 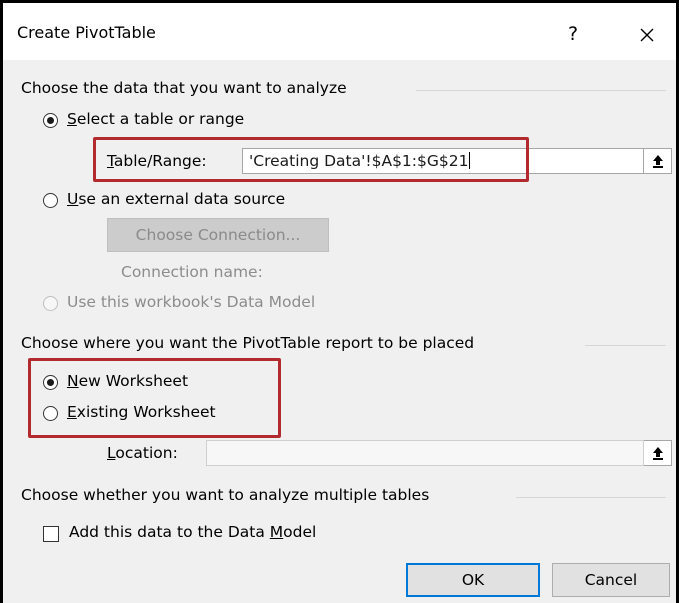 What do you see at coordinates (50, 413) in the screenshot?
I see `existing-worksheet-radio` at bounding box center [50, 413].